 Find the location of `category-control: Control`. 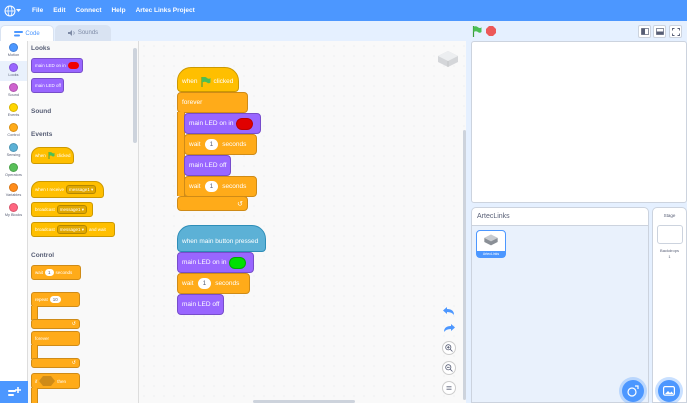

category-control: Control is located at coordinates (13, 131).